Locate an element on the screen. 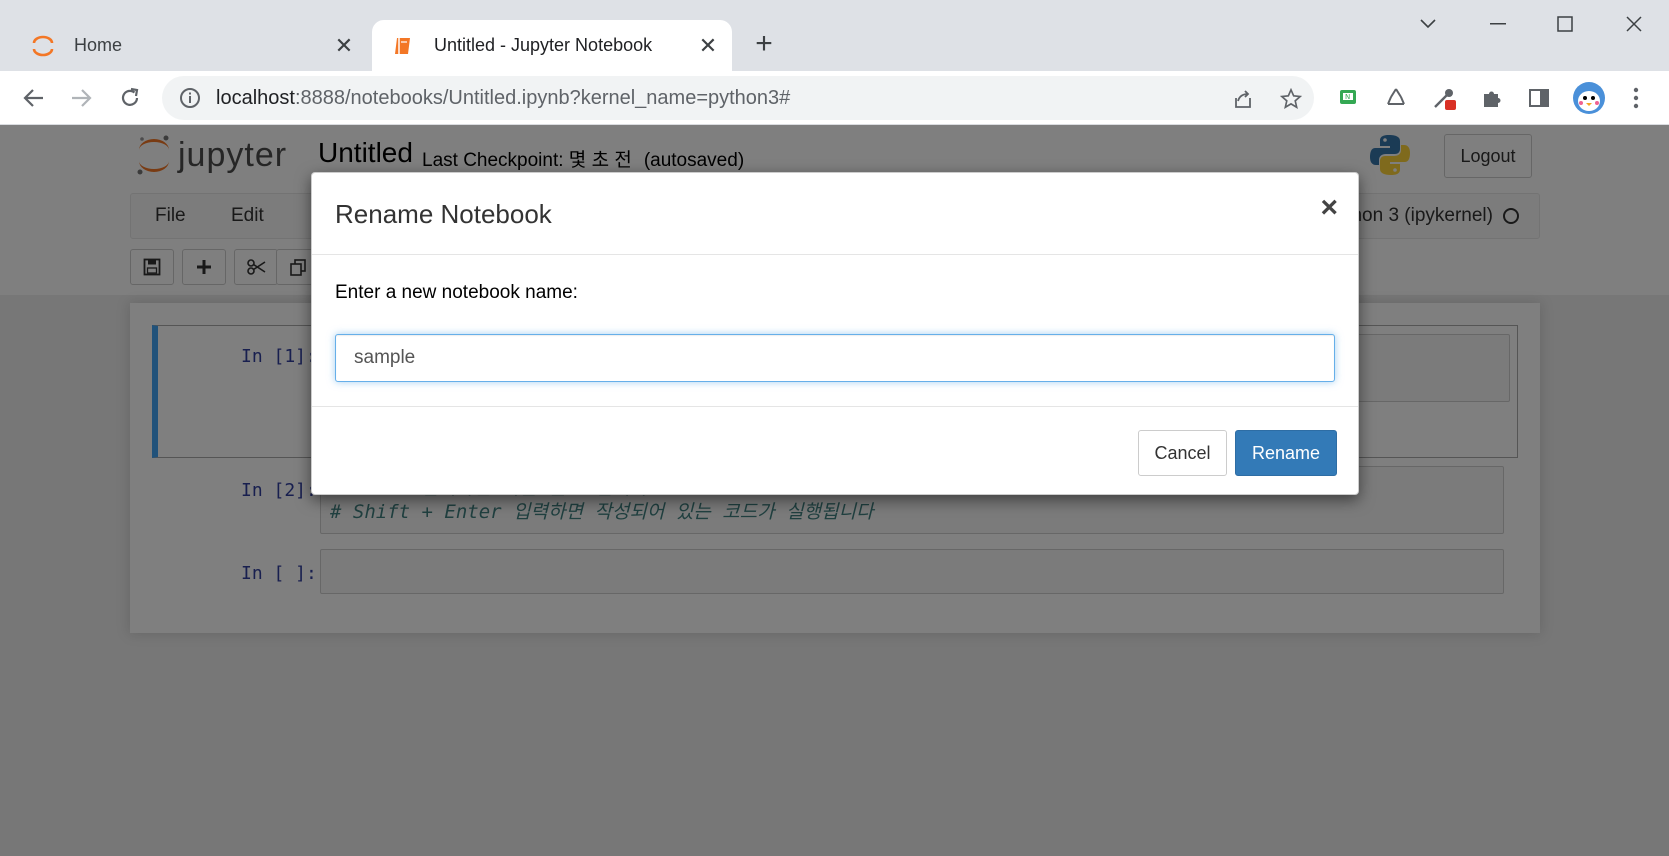 The width and height of the screenshot is (1669, 856). modal-body: Enter a new notebook name: is located at coordinates (835, 331).